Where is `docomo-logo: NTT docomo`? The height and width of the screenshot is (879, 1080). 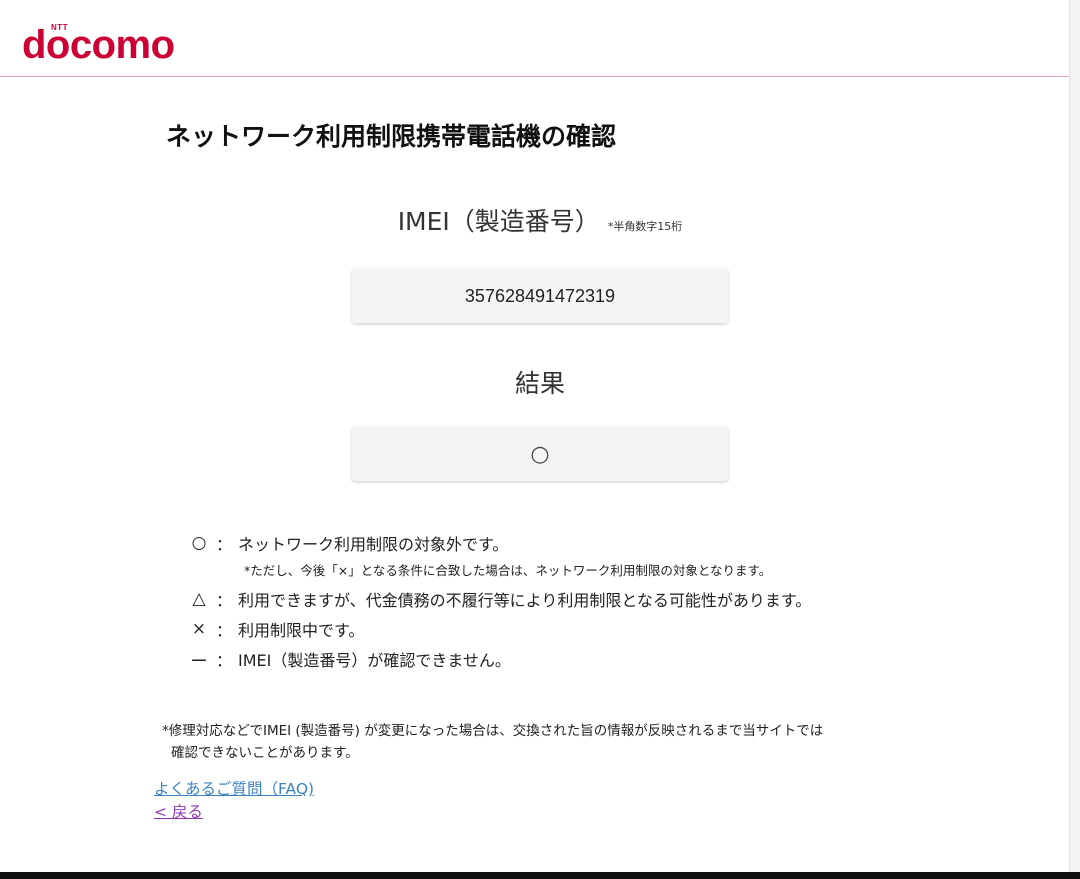
docomo-logo: NTT docomo is located at coordinates (98, 45).